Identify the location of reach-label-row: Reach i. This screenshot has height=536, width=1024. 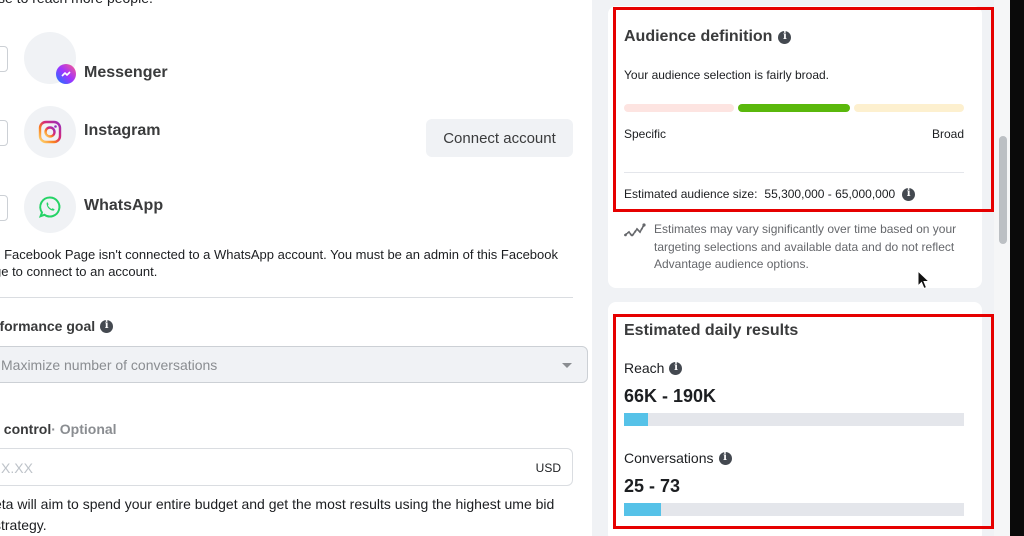
(653, 368).